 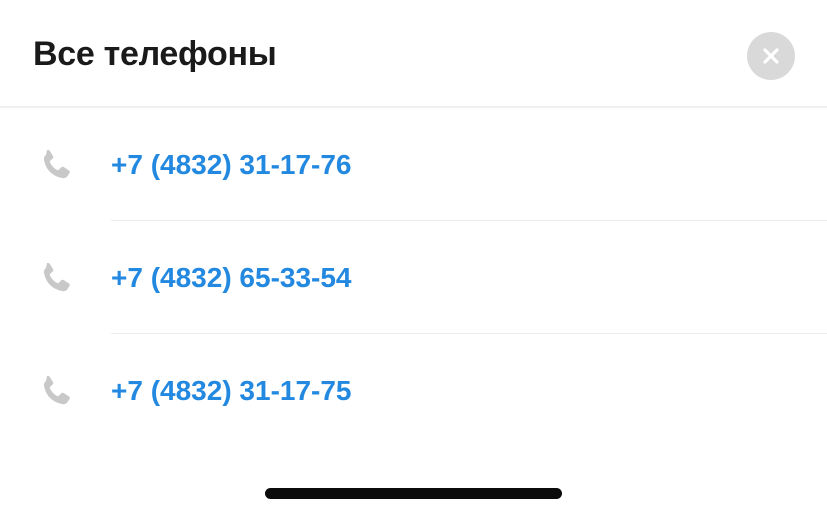 What do you see at coordinates (231, 278) in the screenshot?
I see `phone-number-link: +7 (4832) 65-33-54` at bounding box center [231, 278].